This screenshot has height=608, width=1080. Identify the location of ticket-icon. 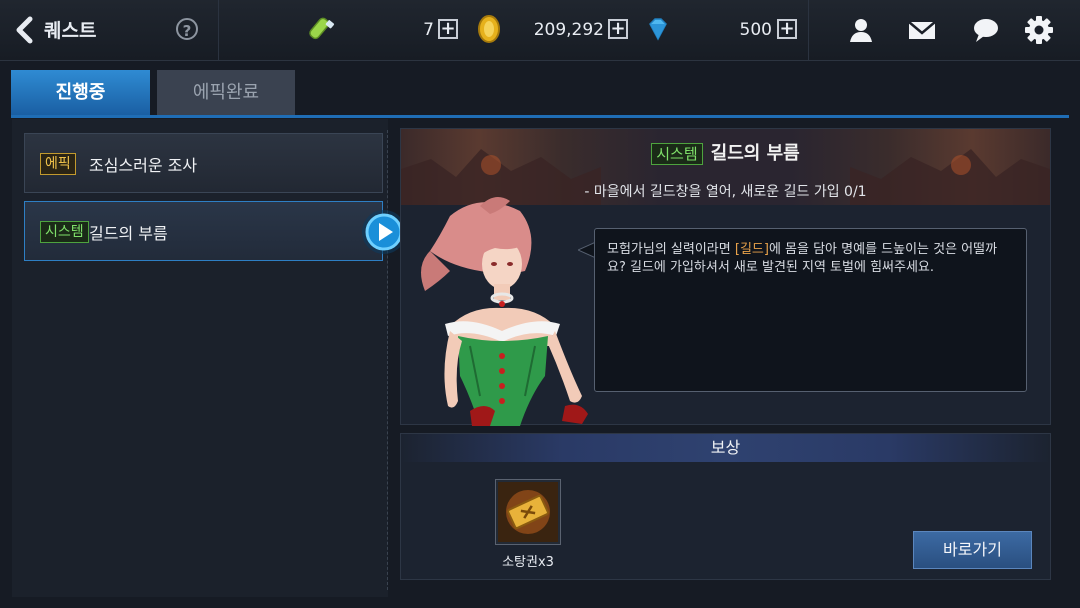
(528, 512).